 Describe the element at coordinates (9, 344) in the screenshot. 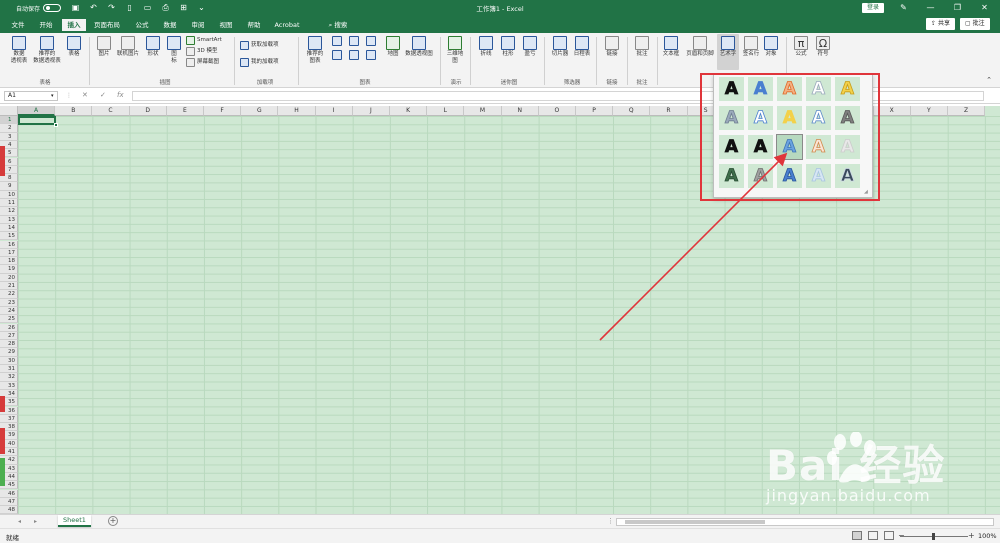

I see `row-header: 28` at that location.